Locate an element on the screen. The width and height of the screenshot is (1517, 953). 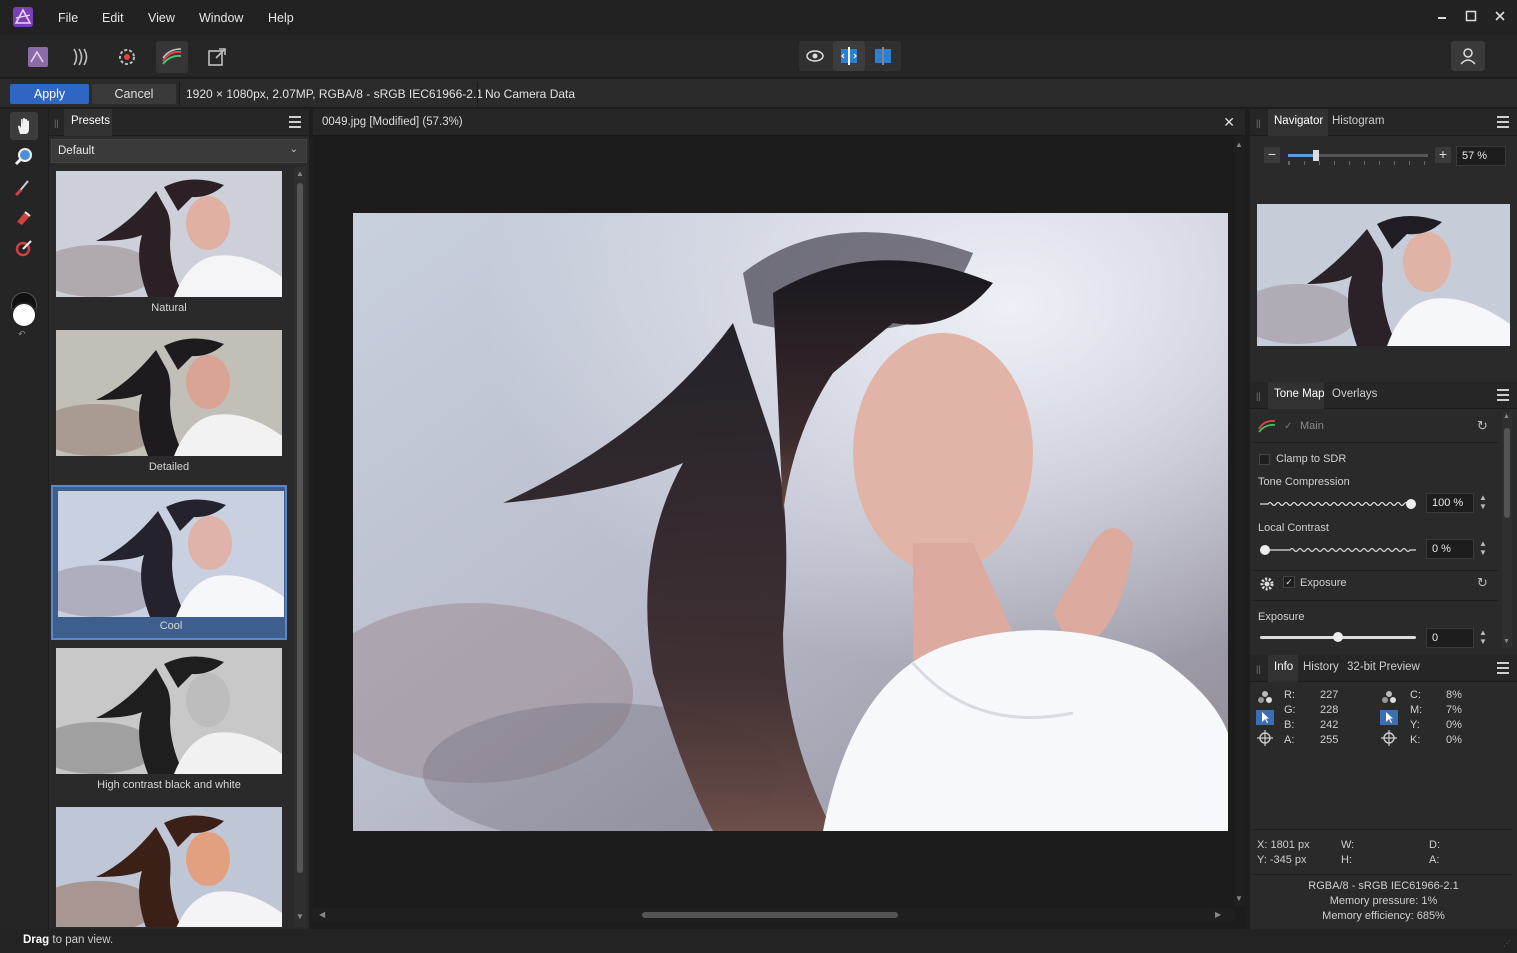
navigator-preview is located at coordinates (1383, 275).